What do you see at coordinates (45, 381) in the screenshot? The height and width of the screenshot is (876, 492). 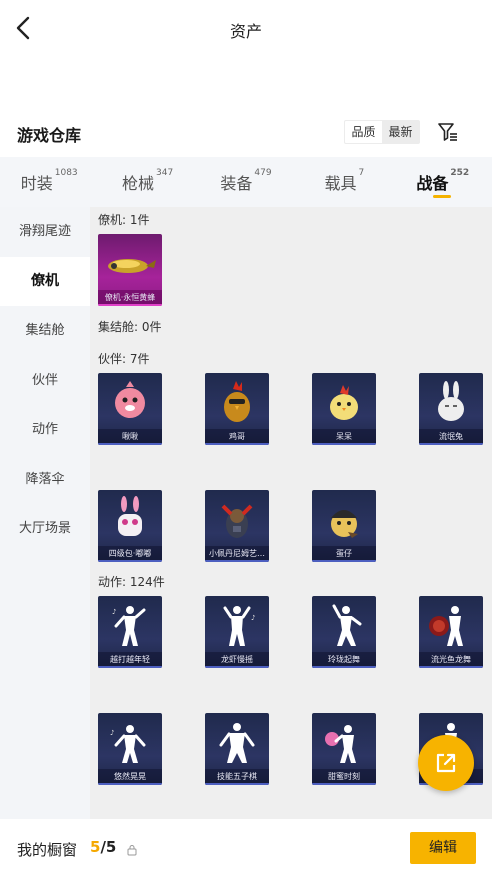 I see `sidebar-item-companion: 伙伴` at bounding box center [45, 381].